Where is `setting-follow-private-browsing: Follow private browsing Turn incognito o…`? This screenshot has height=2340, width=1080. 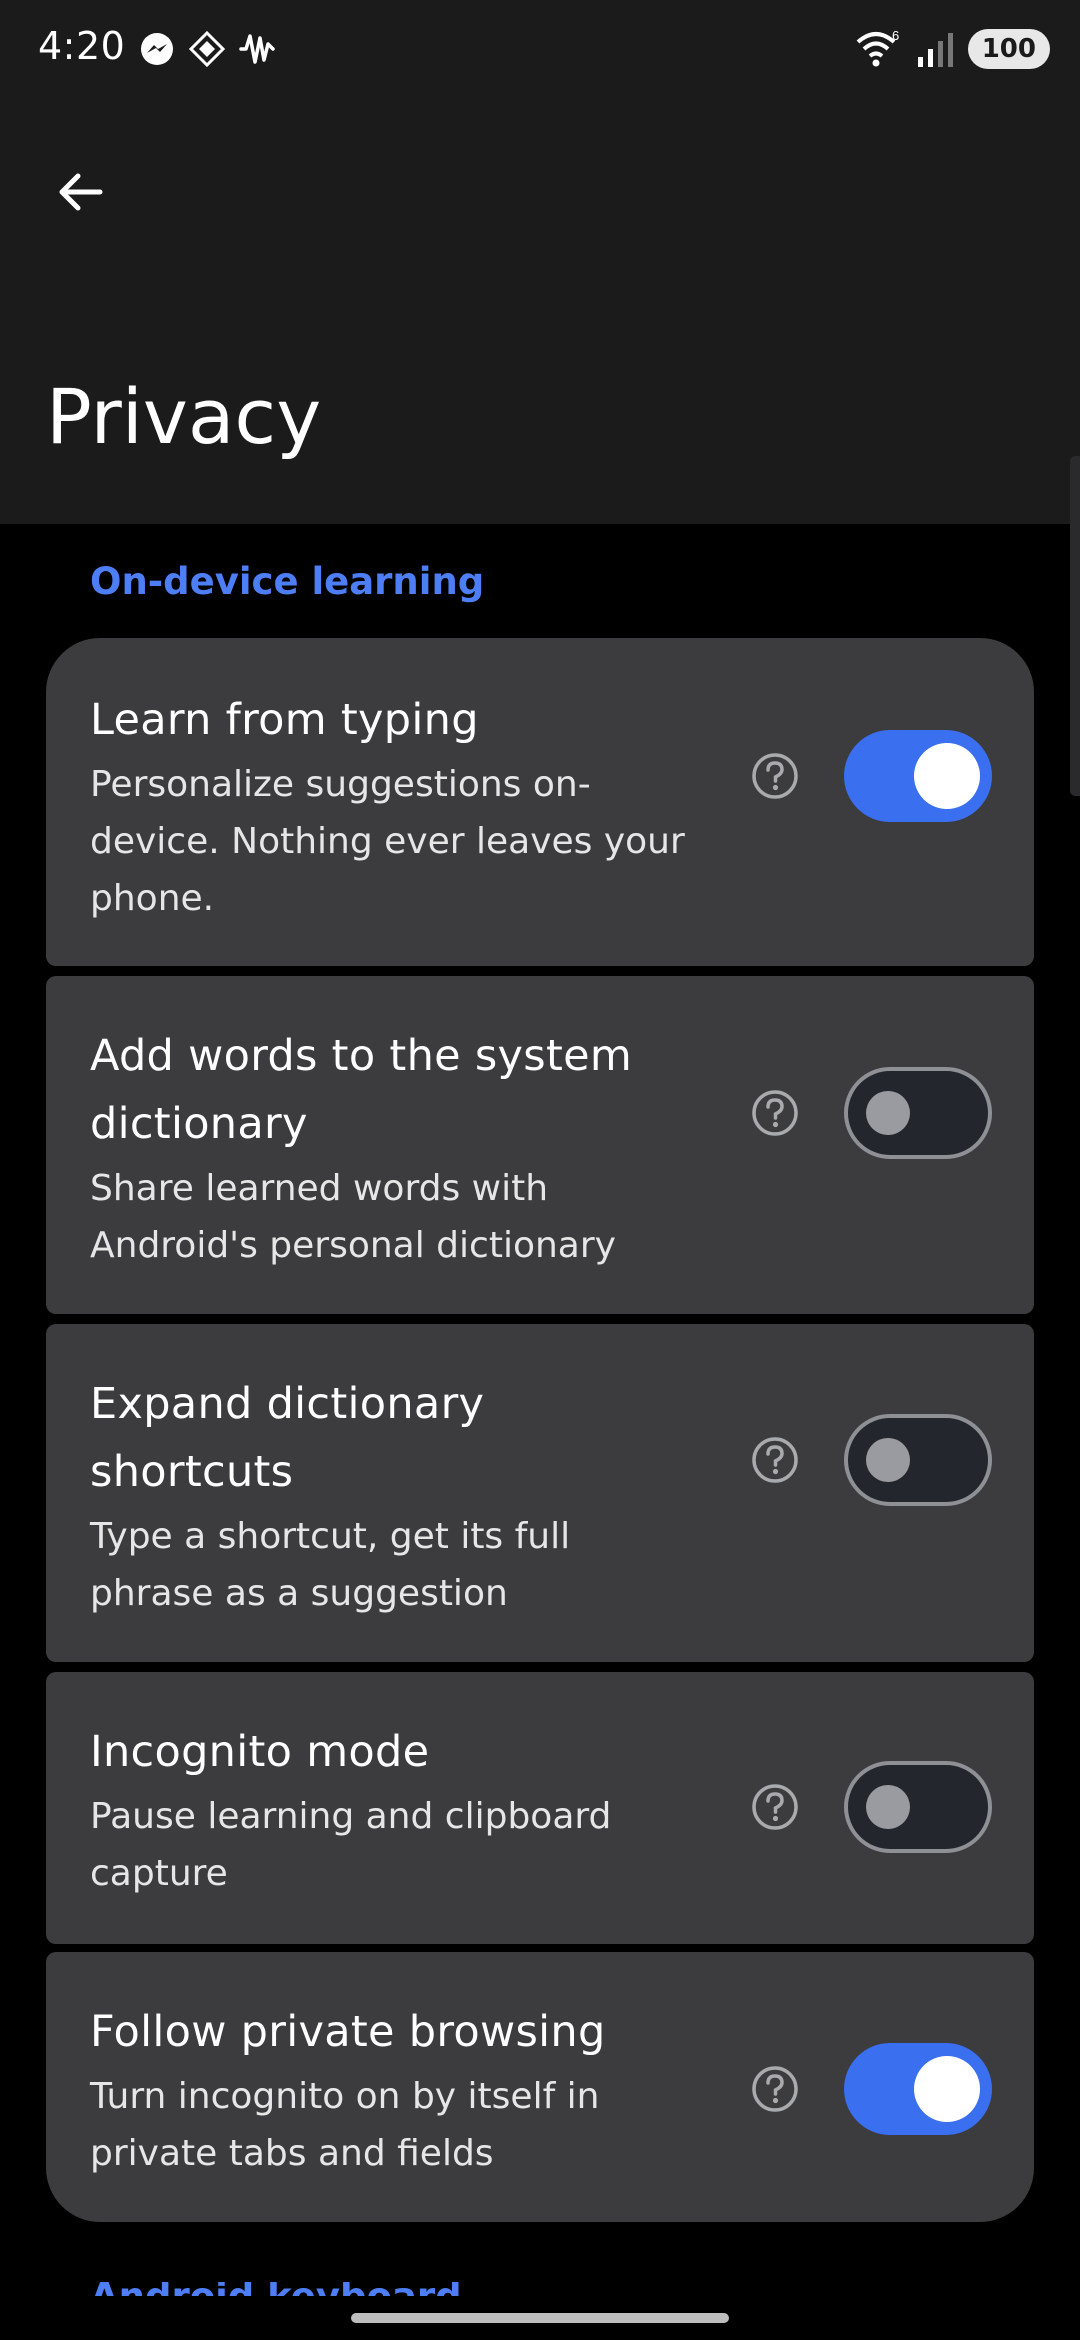 setting-follow-private-browsing: Follow private browsing Turn incognito o… is located at coordinates (540, 2087).